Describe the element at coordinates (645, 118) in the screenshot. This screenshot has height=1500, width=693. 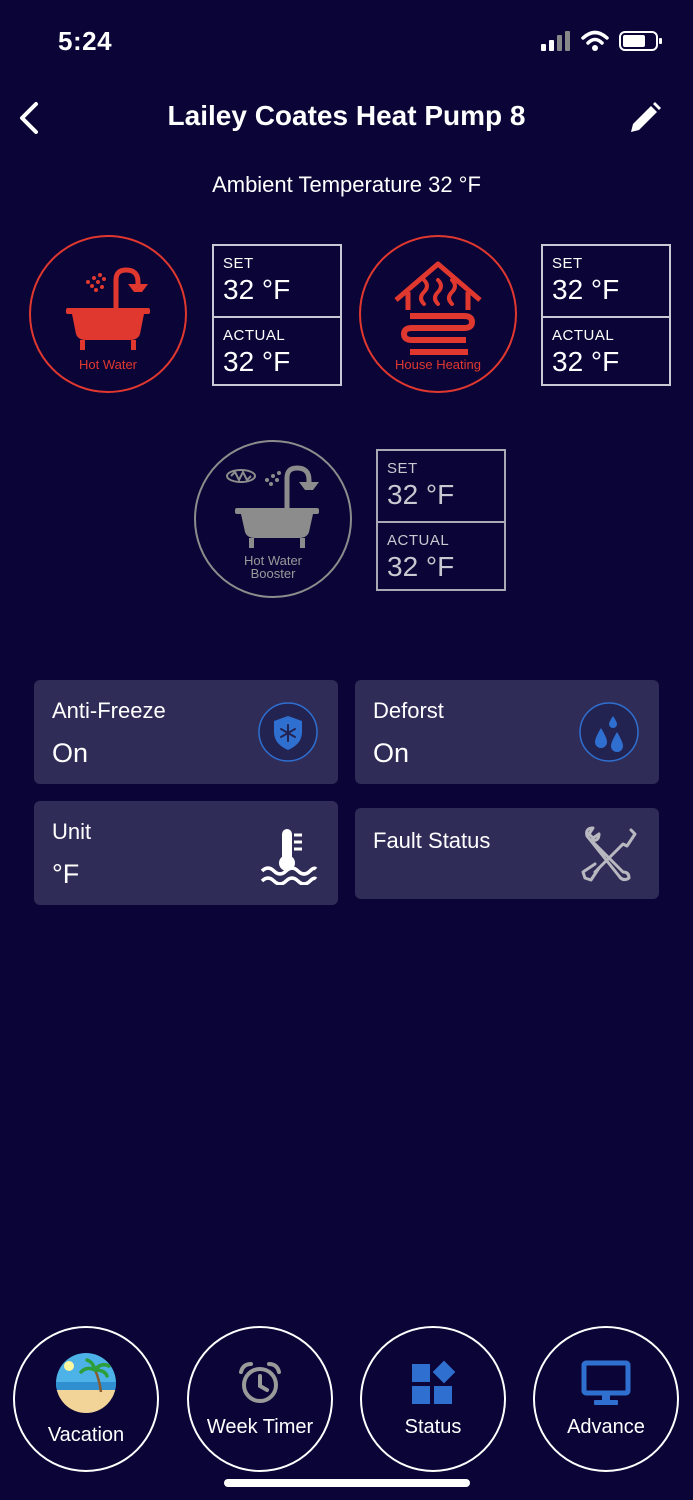
I see `edit-pencil-icon` at that location.